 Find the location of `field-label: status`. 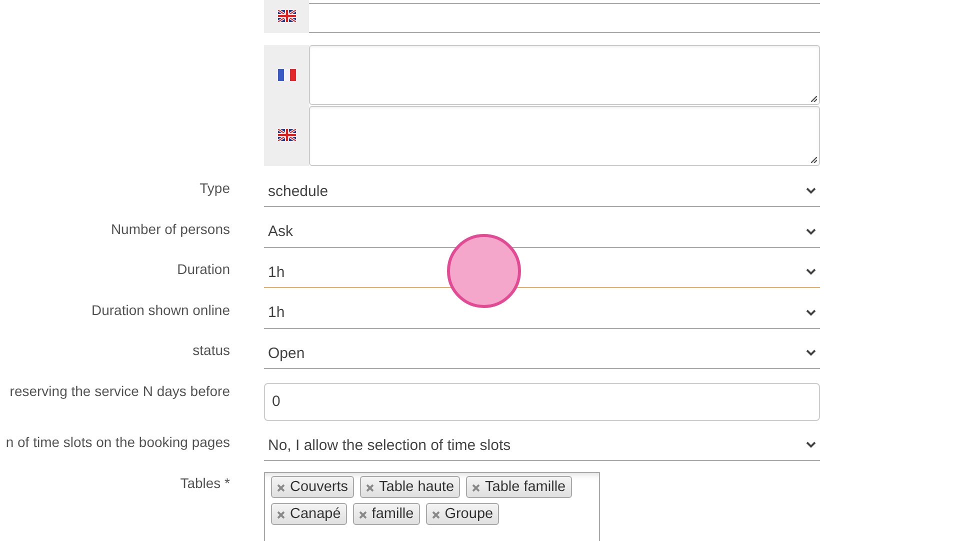

field-label: status is located at coordinates (211, 351).